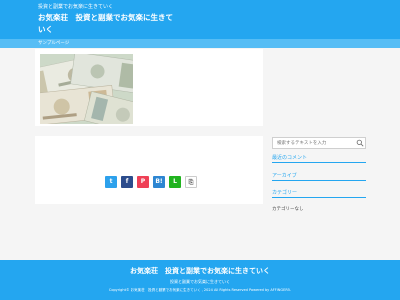 This screenshot has height=300, width=400. I want to click on copy-link-button: ⎘, so click(191, 182).